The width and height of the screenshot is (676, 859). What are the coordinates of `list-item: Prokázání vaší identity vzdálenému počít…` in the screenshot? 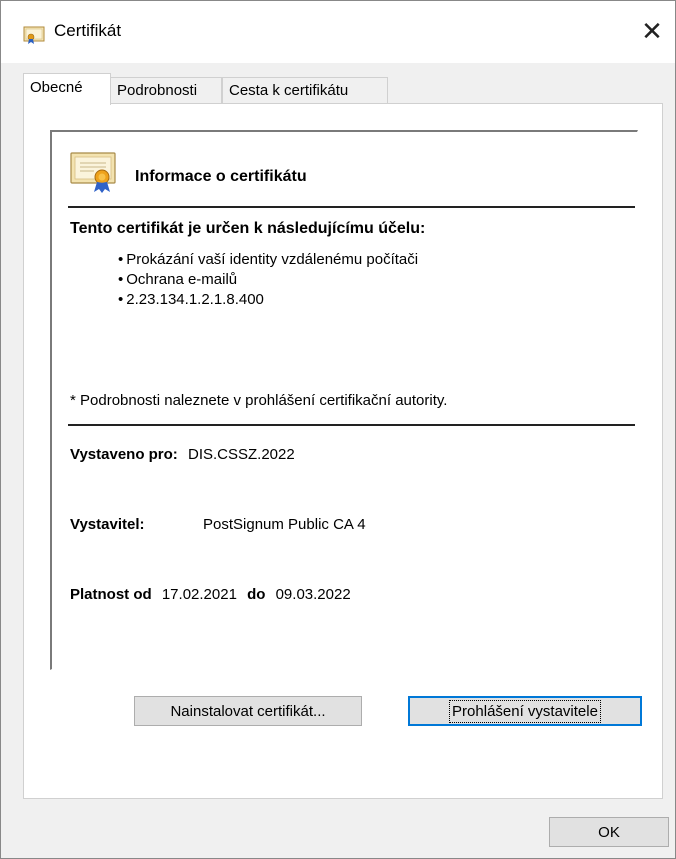 It's located at (268, 260).